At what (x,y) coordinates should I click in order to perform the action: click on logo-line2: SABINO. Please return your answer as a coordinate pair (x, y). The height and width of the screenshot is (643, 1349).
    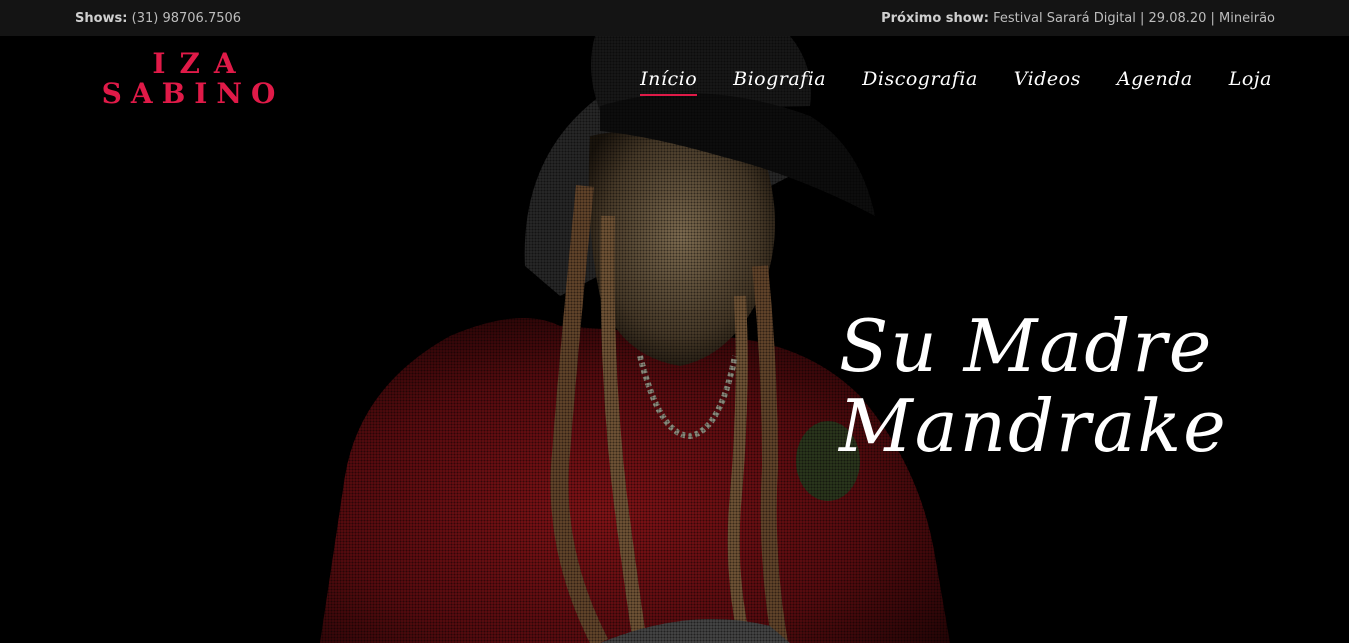
    Looking at the image, I should click on (193, 93).